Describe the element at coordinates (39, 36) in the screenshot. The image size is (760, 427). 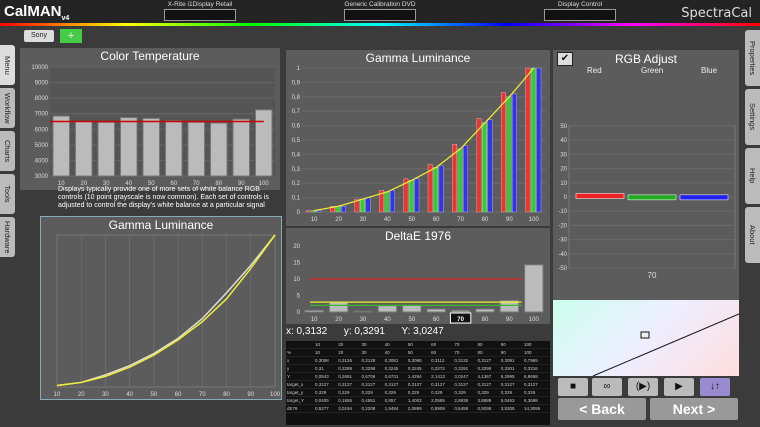
I see `source-button: Sony` at that location.